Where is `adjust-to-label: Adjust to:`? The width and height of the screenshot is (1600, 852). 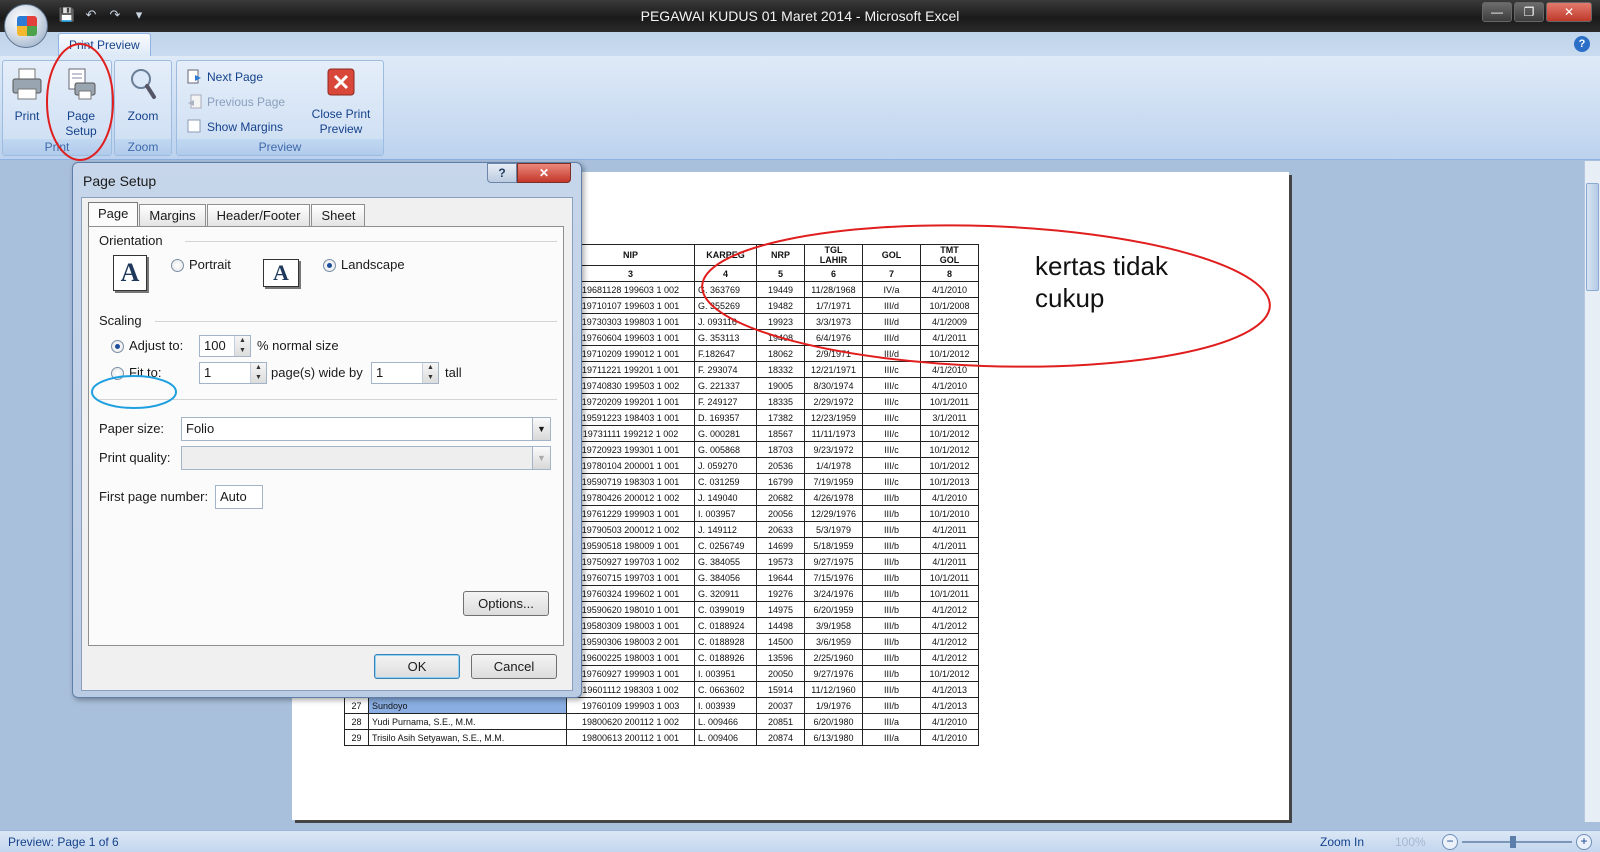 adjust-to-label: Adjust to: is located at coordinates (156, 345).